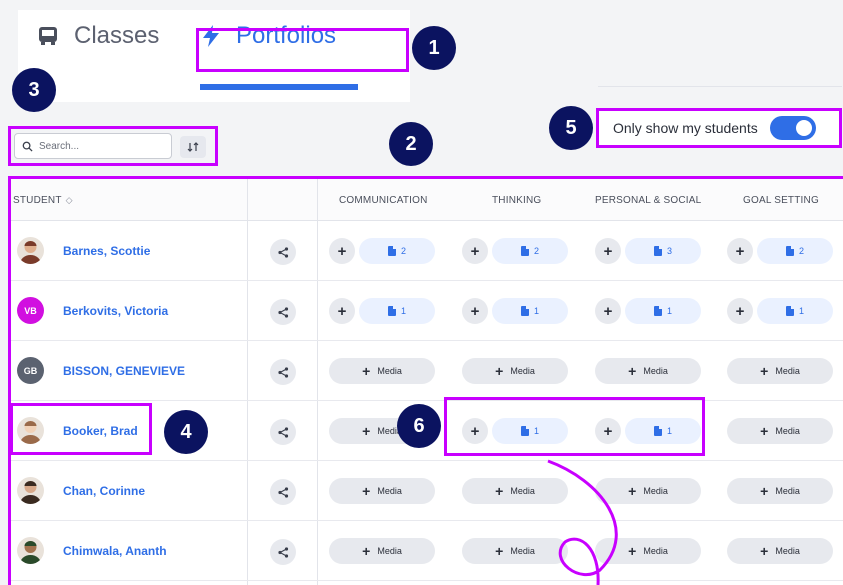  Describe the element at coordinates (124, 371) in the screenshot. I see `student-name-link: BISSON, GENEVIEVE` at that location.